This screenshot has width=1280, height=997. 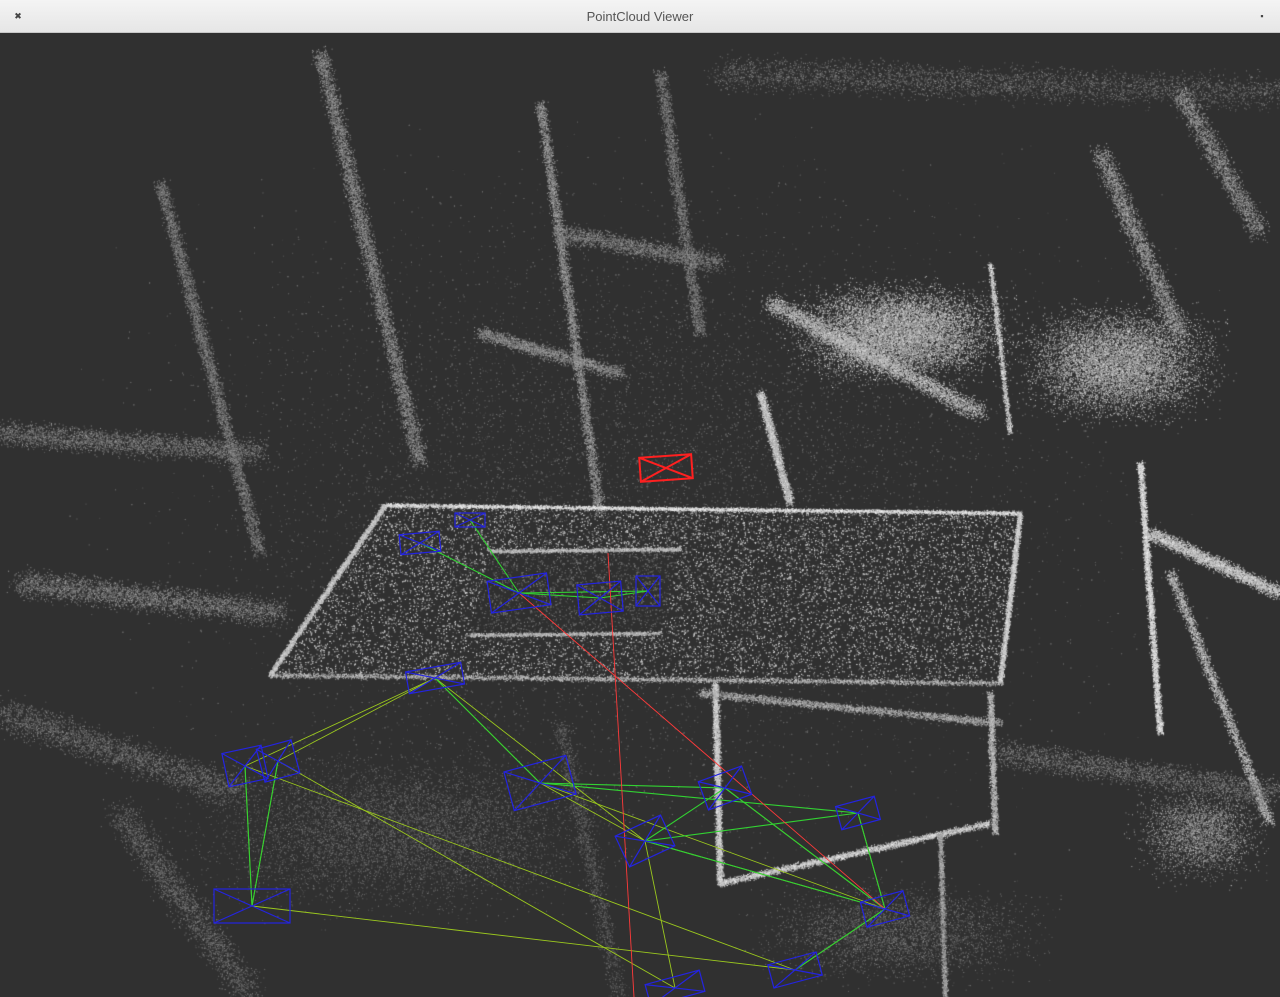 I want to click on title-bar: ✖ PointCloud Viewer ▪, so click(x=640, y=16).